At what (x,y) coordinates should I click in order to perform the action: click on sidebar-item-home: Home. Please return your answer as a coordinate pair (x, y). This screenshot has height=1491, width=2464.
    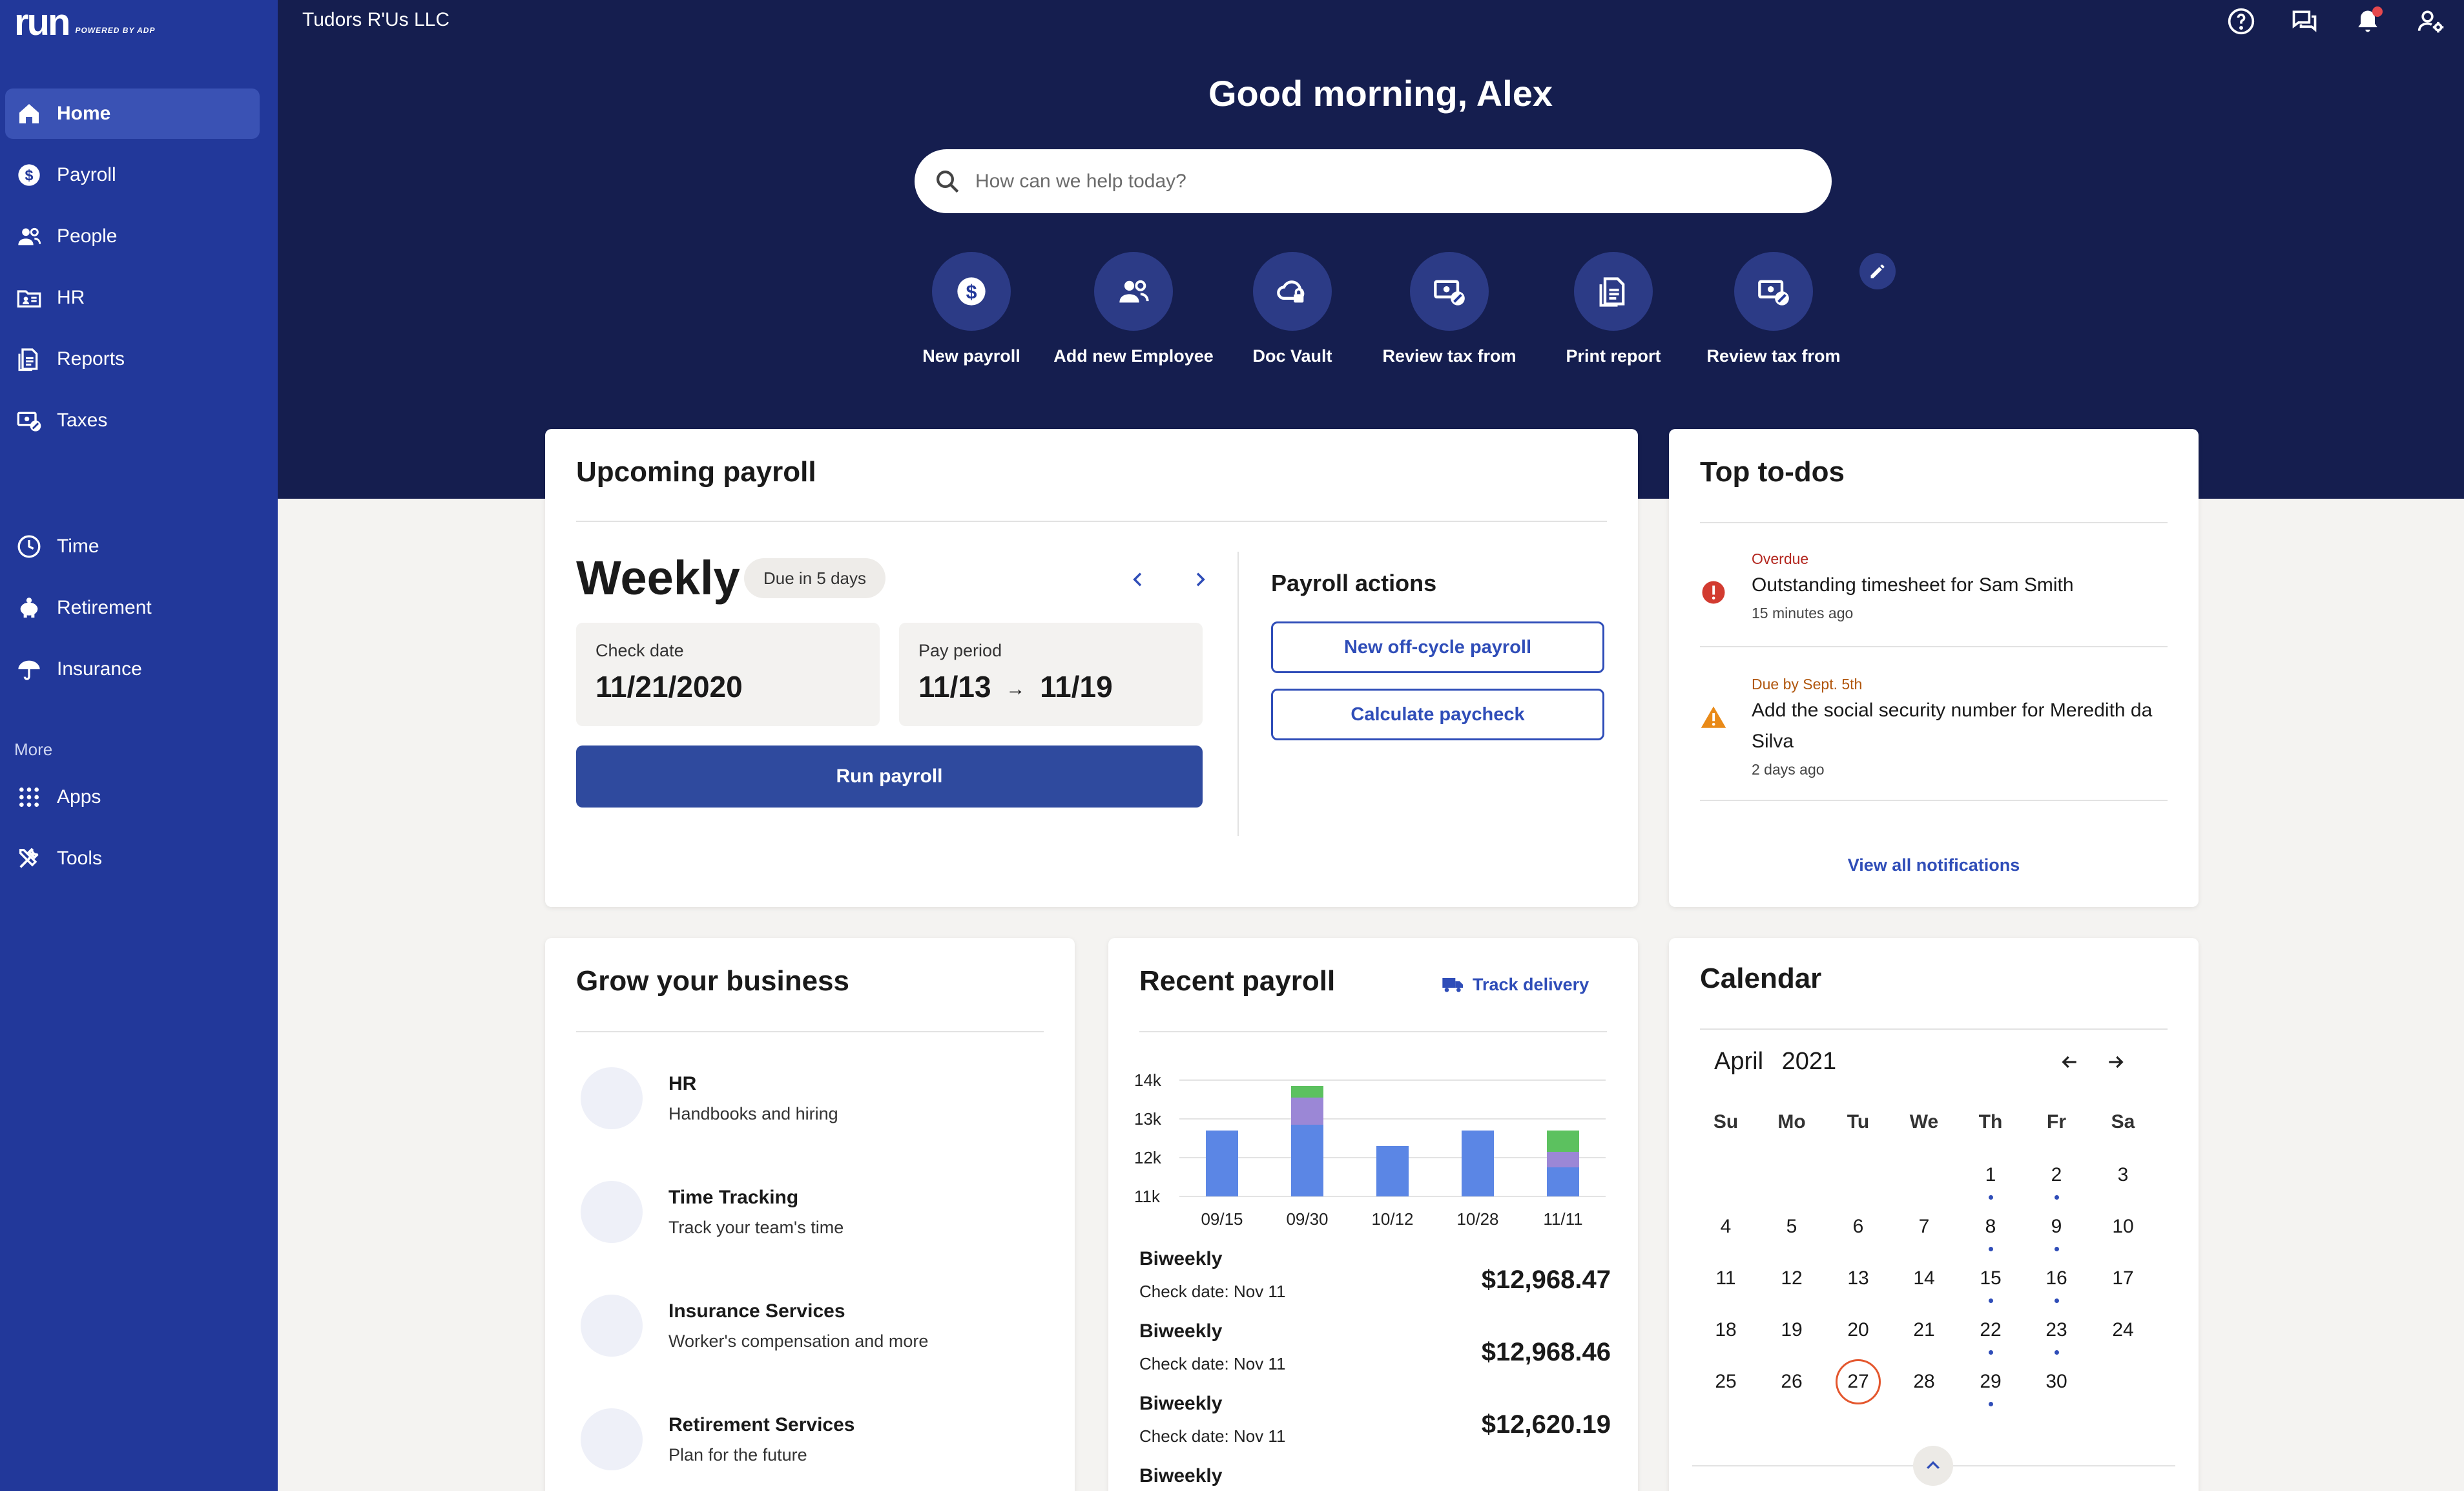
    Looking at the image, I should click on (132, 114).